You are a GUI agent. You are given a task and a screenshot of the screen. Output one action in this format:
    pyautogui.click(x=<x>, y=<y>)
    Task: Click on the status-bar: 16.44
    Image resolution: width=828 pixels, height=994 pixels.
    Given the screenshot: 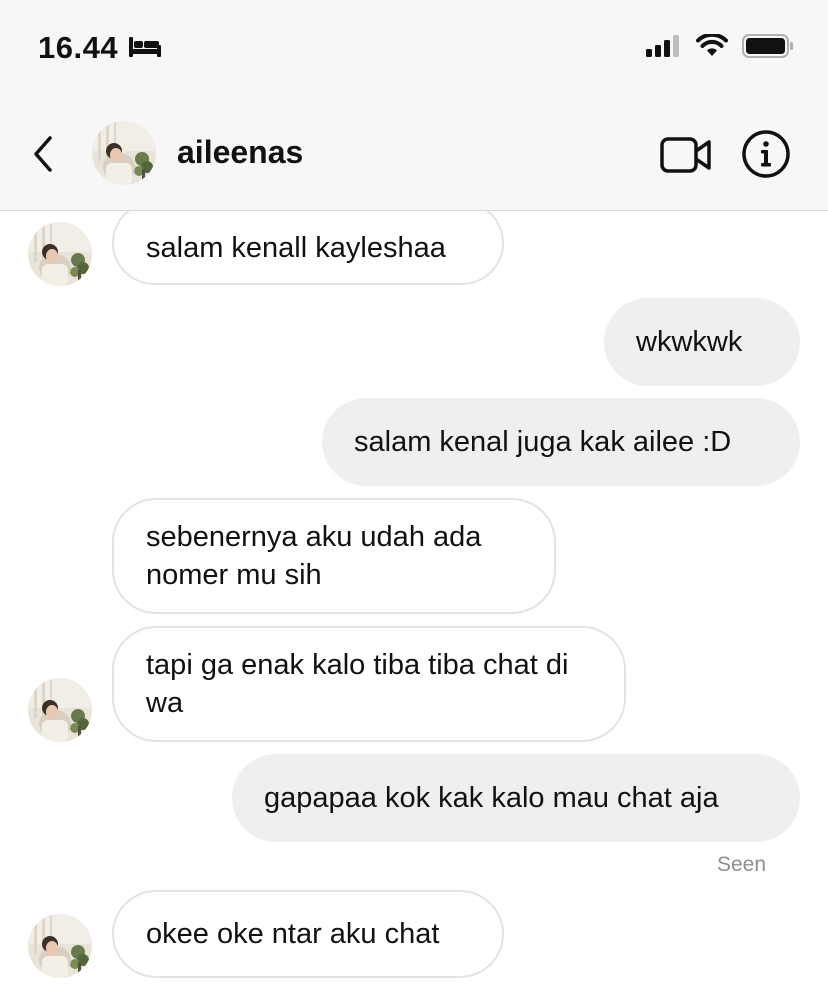 What is the action you would take?
    pyautogui.click(x=414, y=50)
    